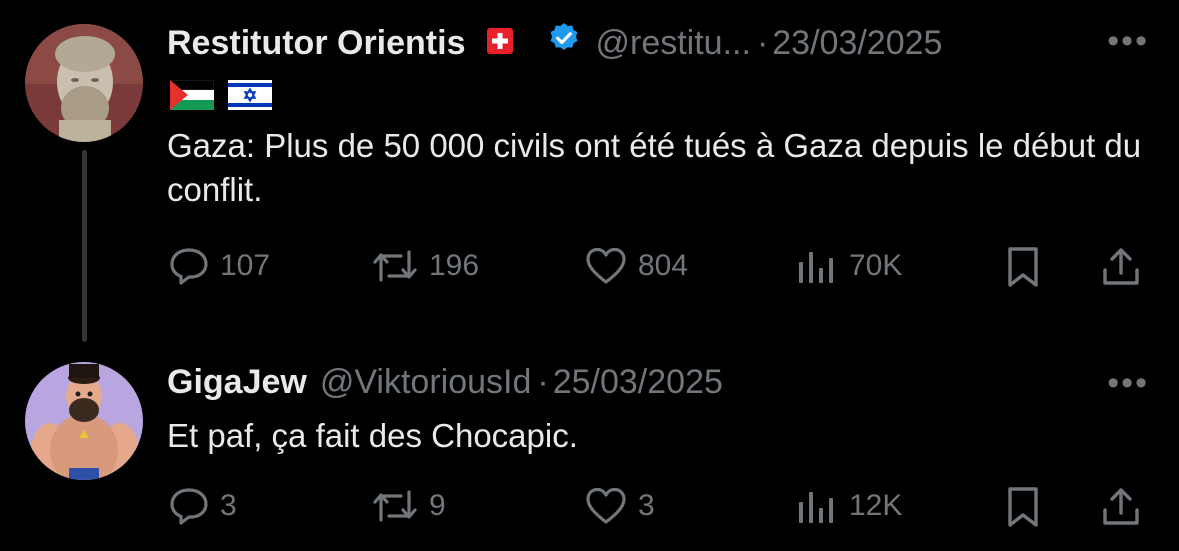 The width and height of the screenshot is (1179, 551). What do you see at coordinates (426, 382) in the screenshot?
I see `handle: @ViktoriousId` at bounding box center [426, 382].